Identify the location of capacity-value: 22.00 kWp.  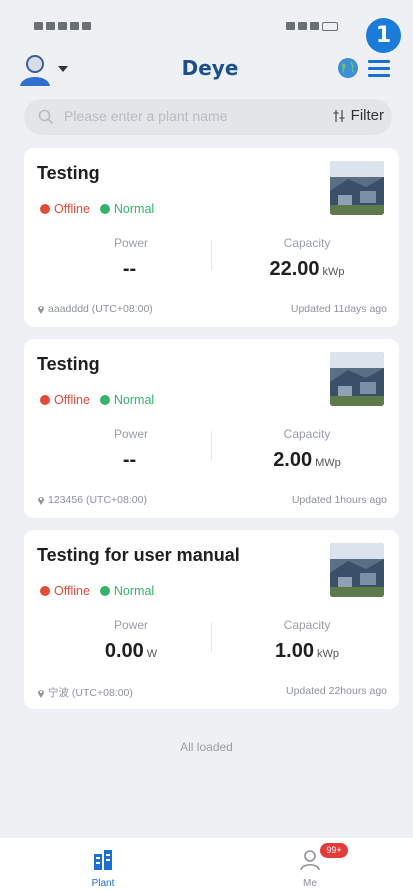
(307, 269).